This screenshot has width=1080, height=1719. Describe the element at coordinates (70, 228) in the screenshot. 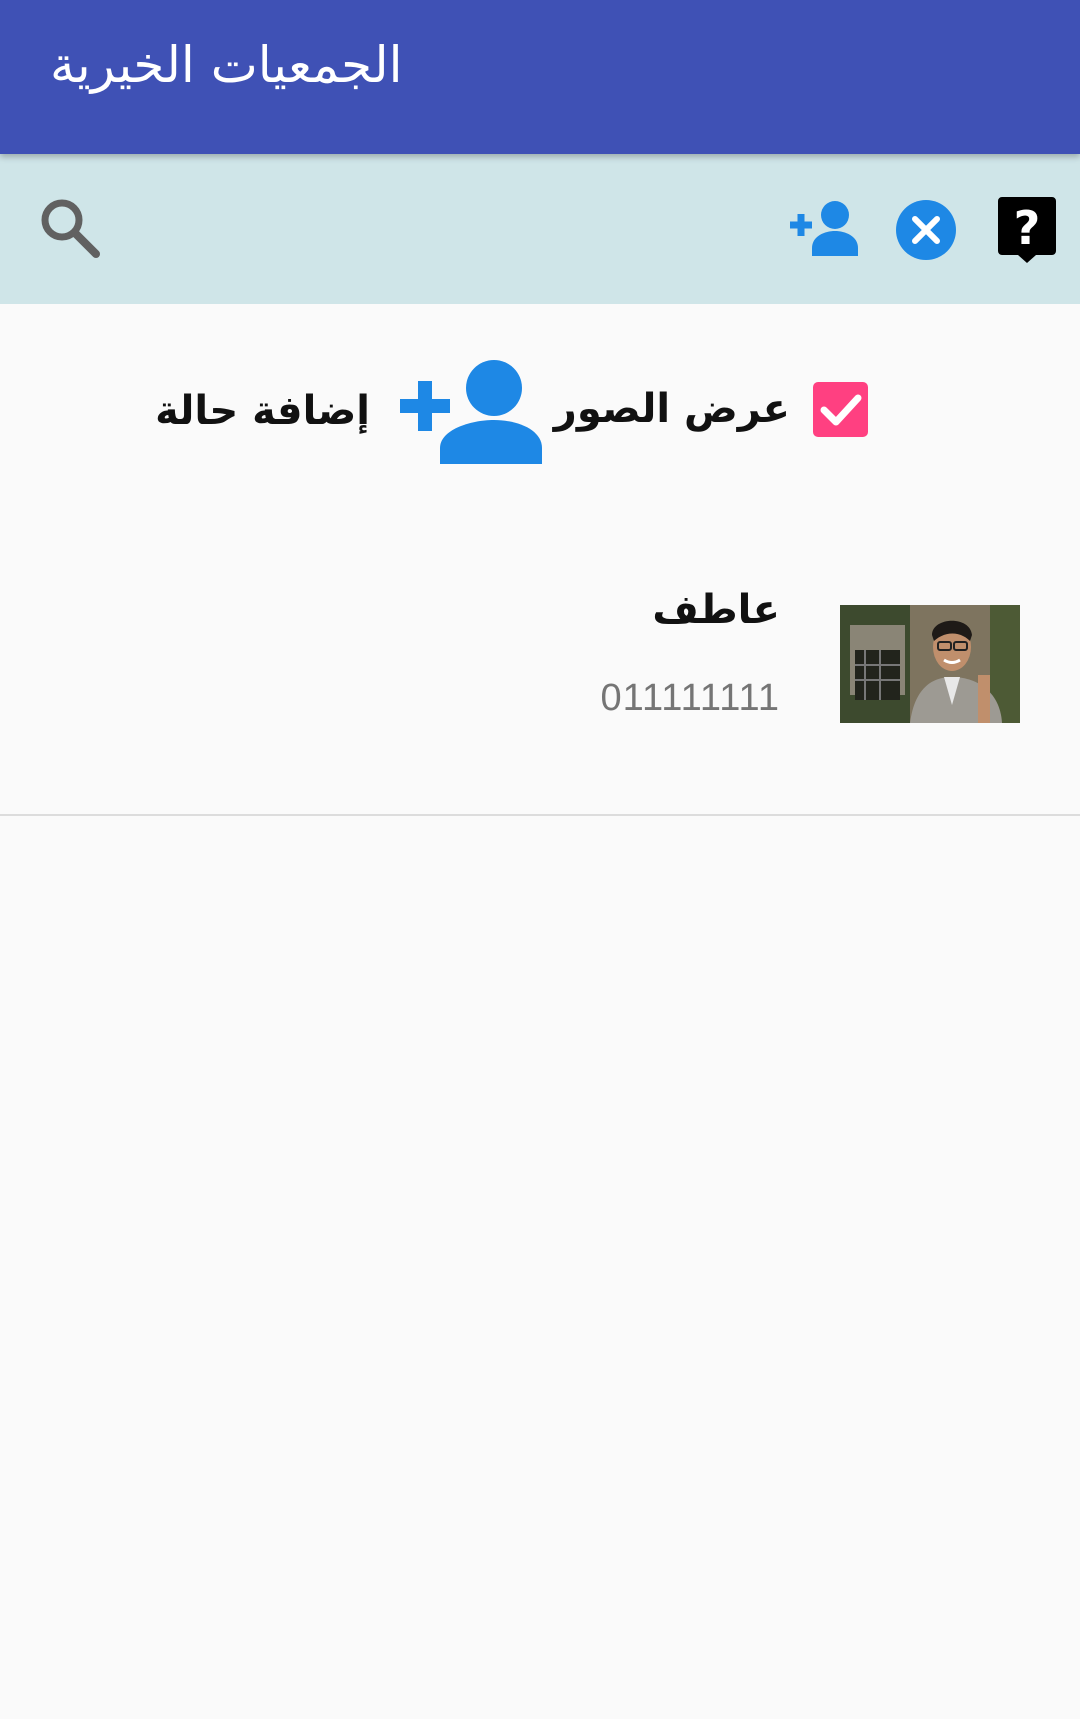

I see `search-icon` at that location.